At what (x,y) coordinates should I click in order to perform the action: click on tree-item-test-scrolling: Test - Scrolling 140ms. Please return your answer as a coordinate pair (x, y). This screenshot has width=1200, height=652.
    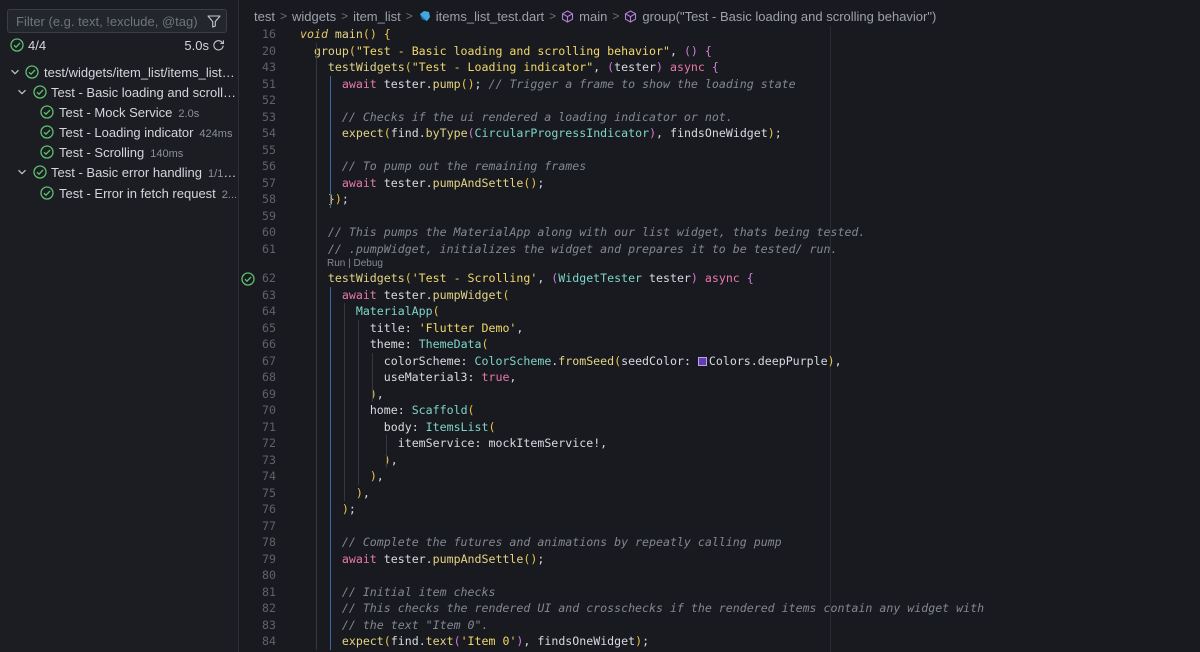
    Looking at the image, I should click on (119, 152).